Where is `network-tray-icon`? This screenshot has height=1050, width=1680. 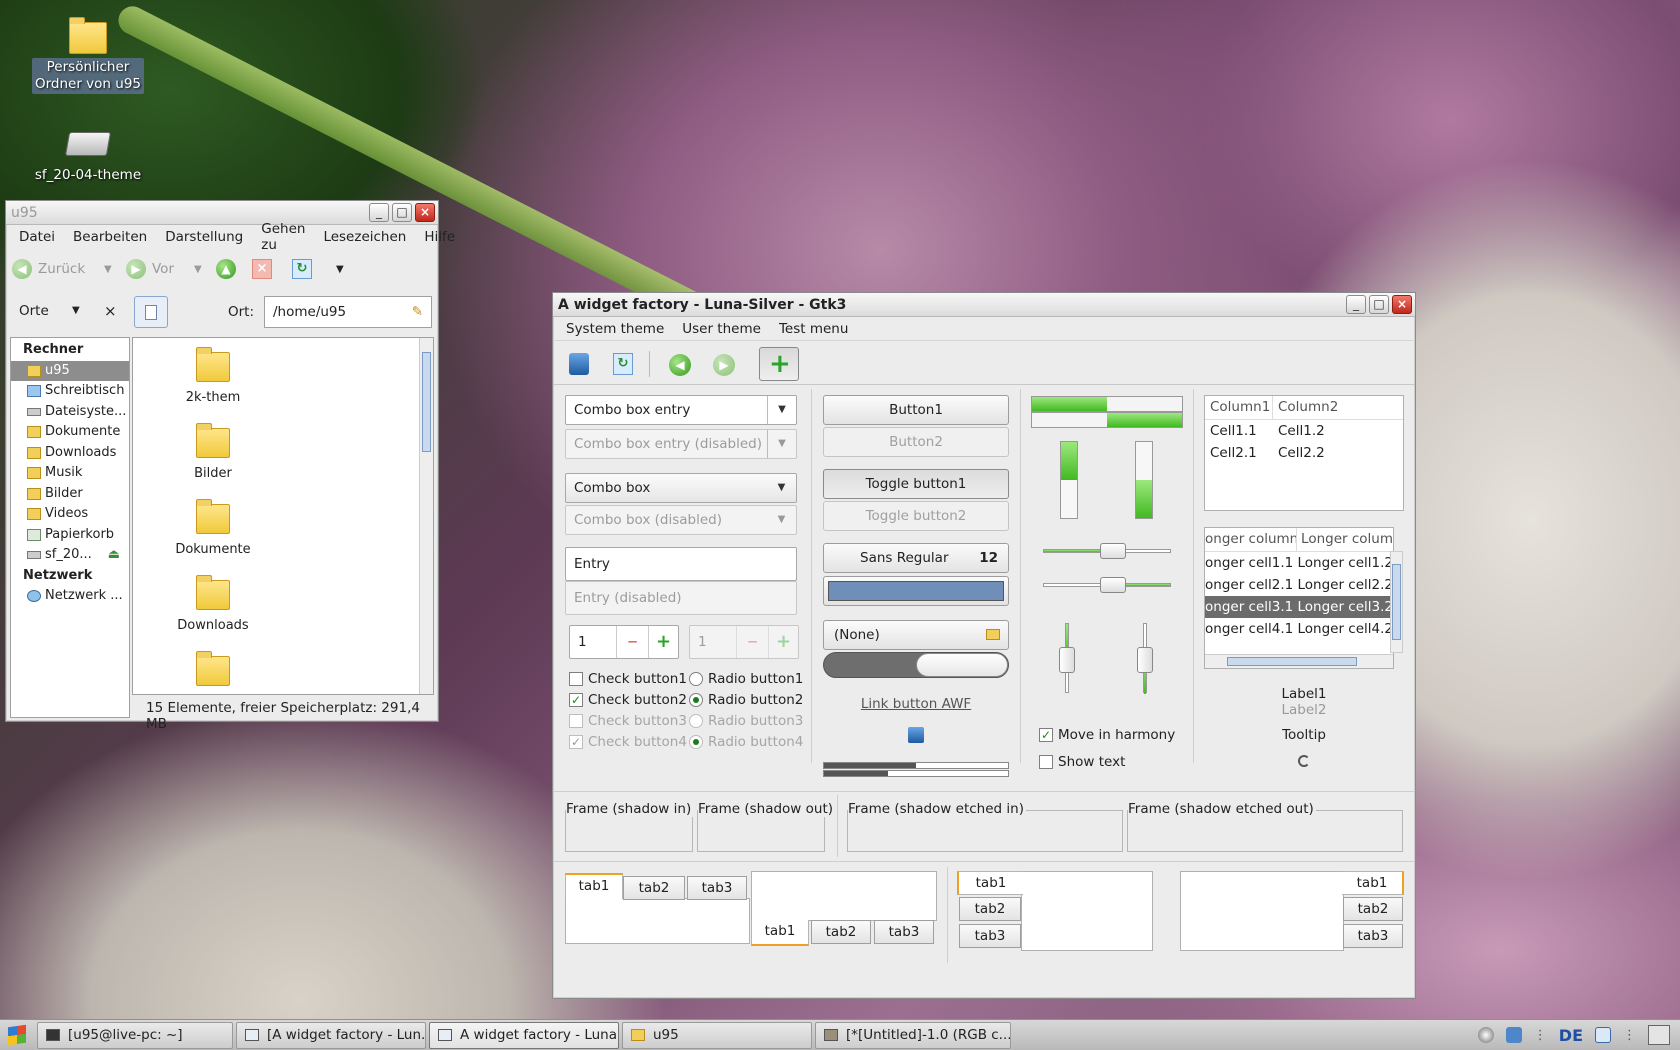
network-tray-icon is located at coordinates (1485, 1035).